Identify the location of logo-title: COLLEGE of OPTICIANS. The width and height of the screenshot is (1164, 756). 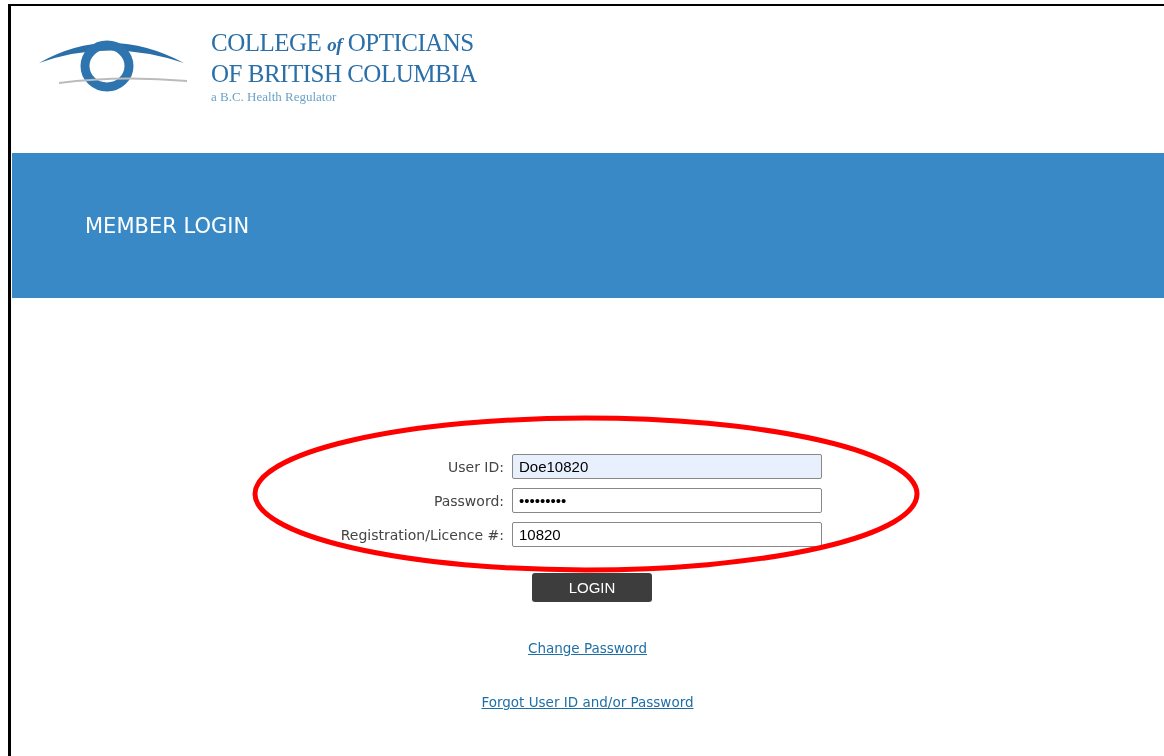
(343, 43).